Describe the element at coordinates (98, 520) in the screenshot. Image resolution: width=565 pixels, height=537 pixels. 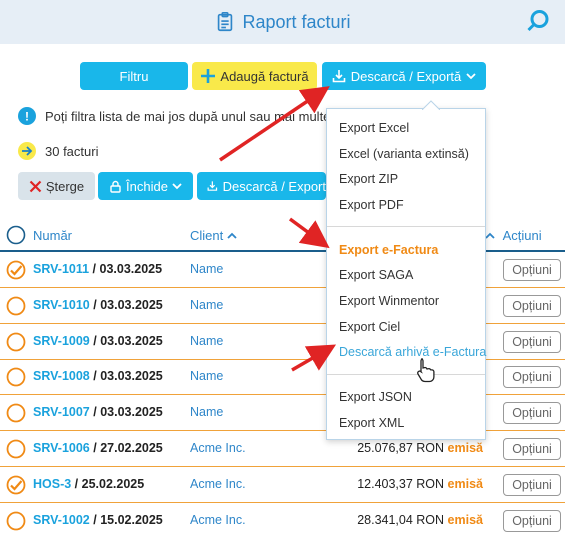
I see `invoice-number: SRV-1002 / 15.02.2025` at that location.